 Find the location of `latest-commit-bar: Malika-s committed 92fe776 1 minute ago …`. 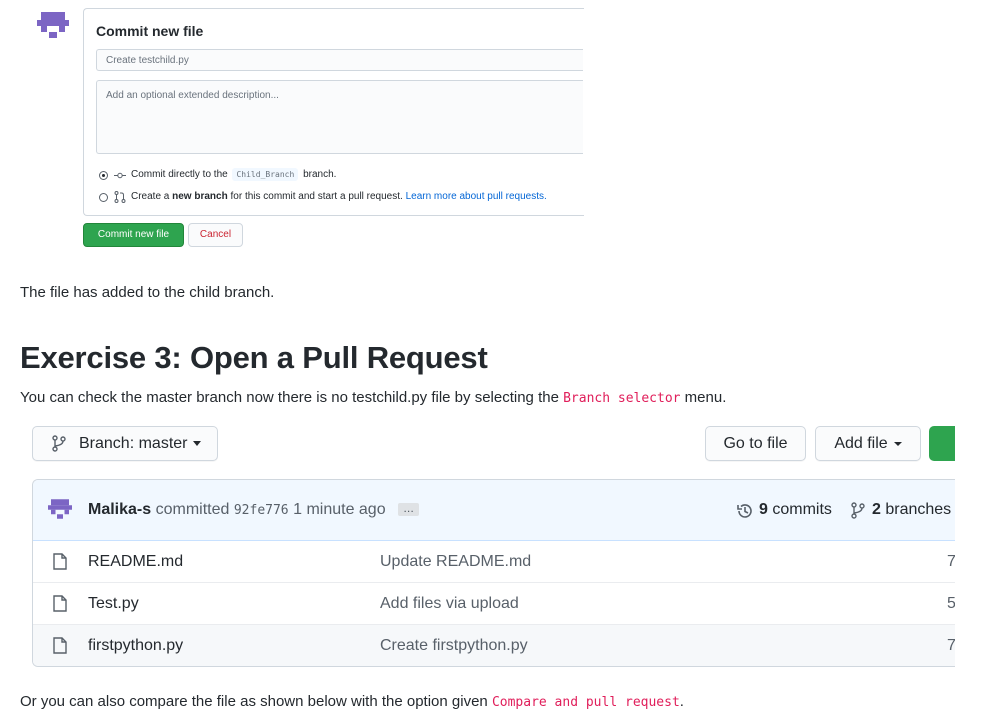

latest-commit-bar: Malika-s committed 92fe776 1 minute ago … is located at coordinates (494, 510).